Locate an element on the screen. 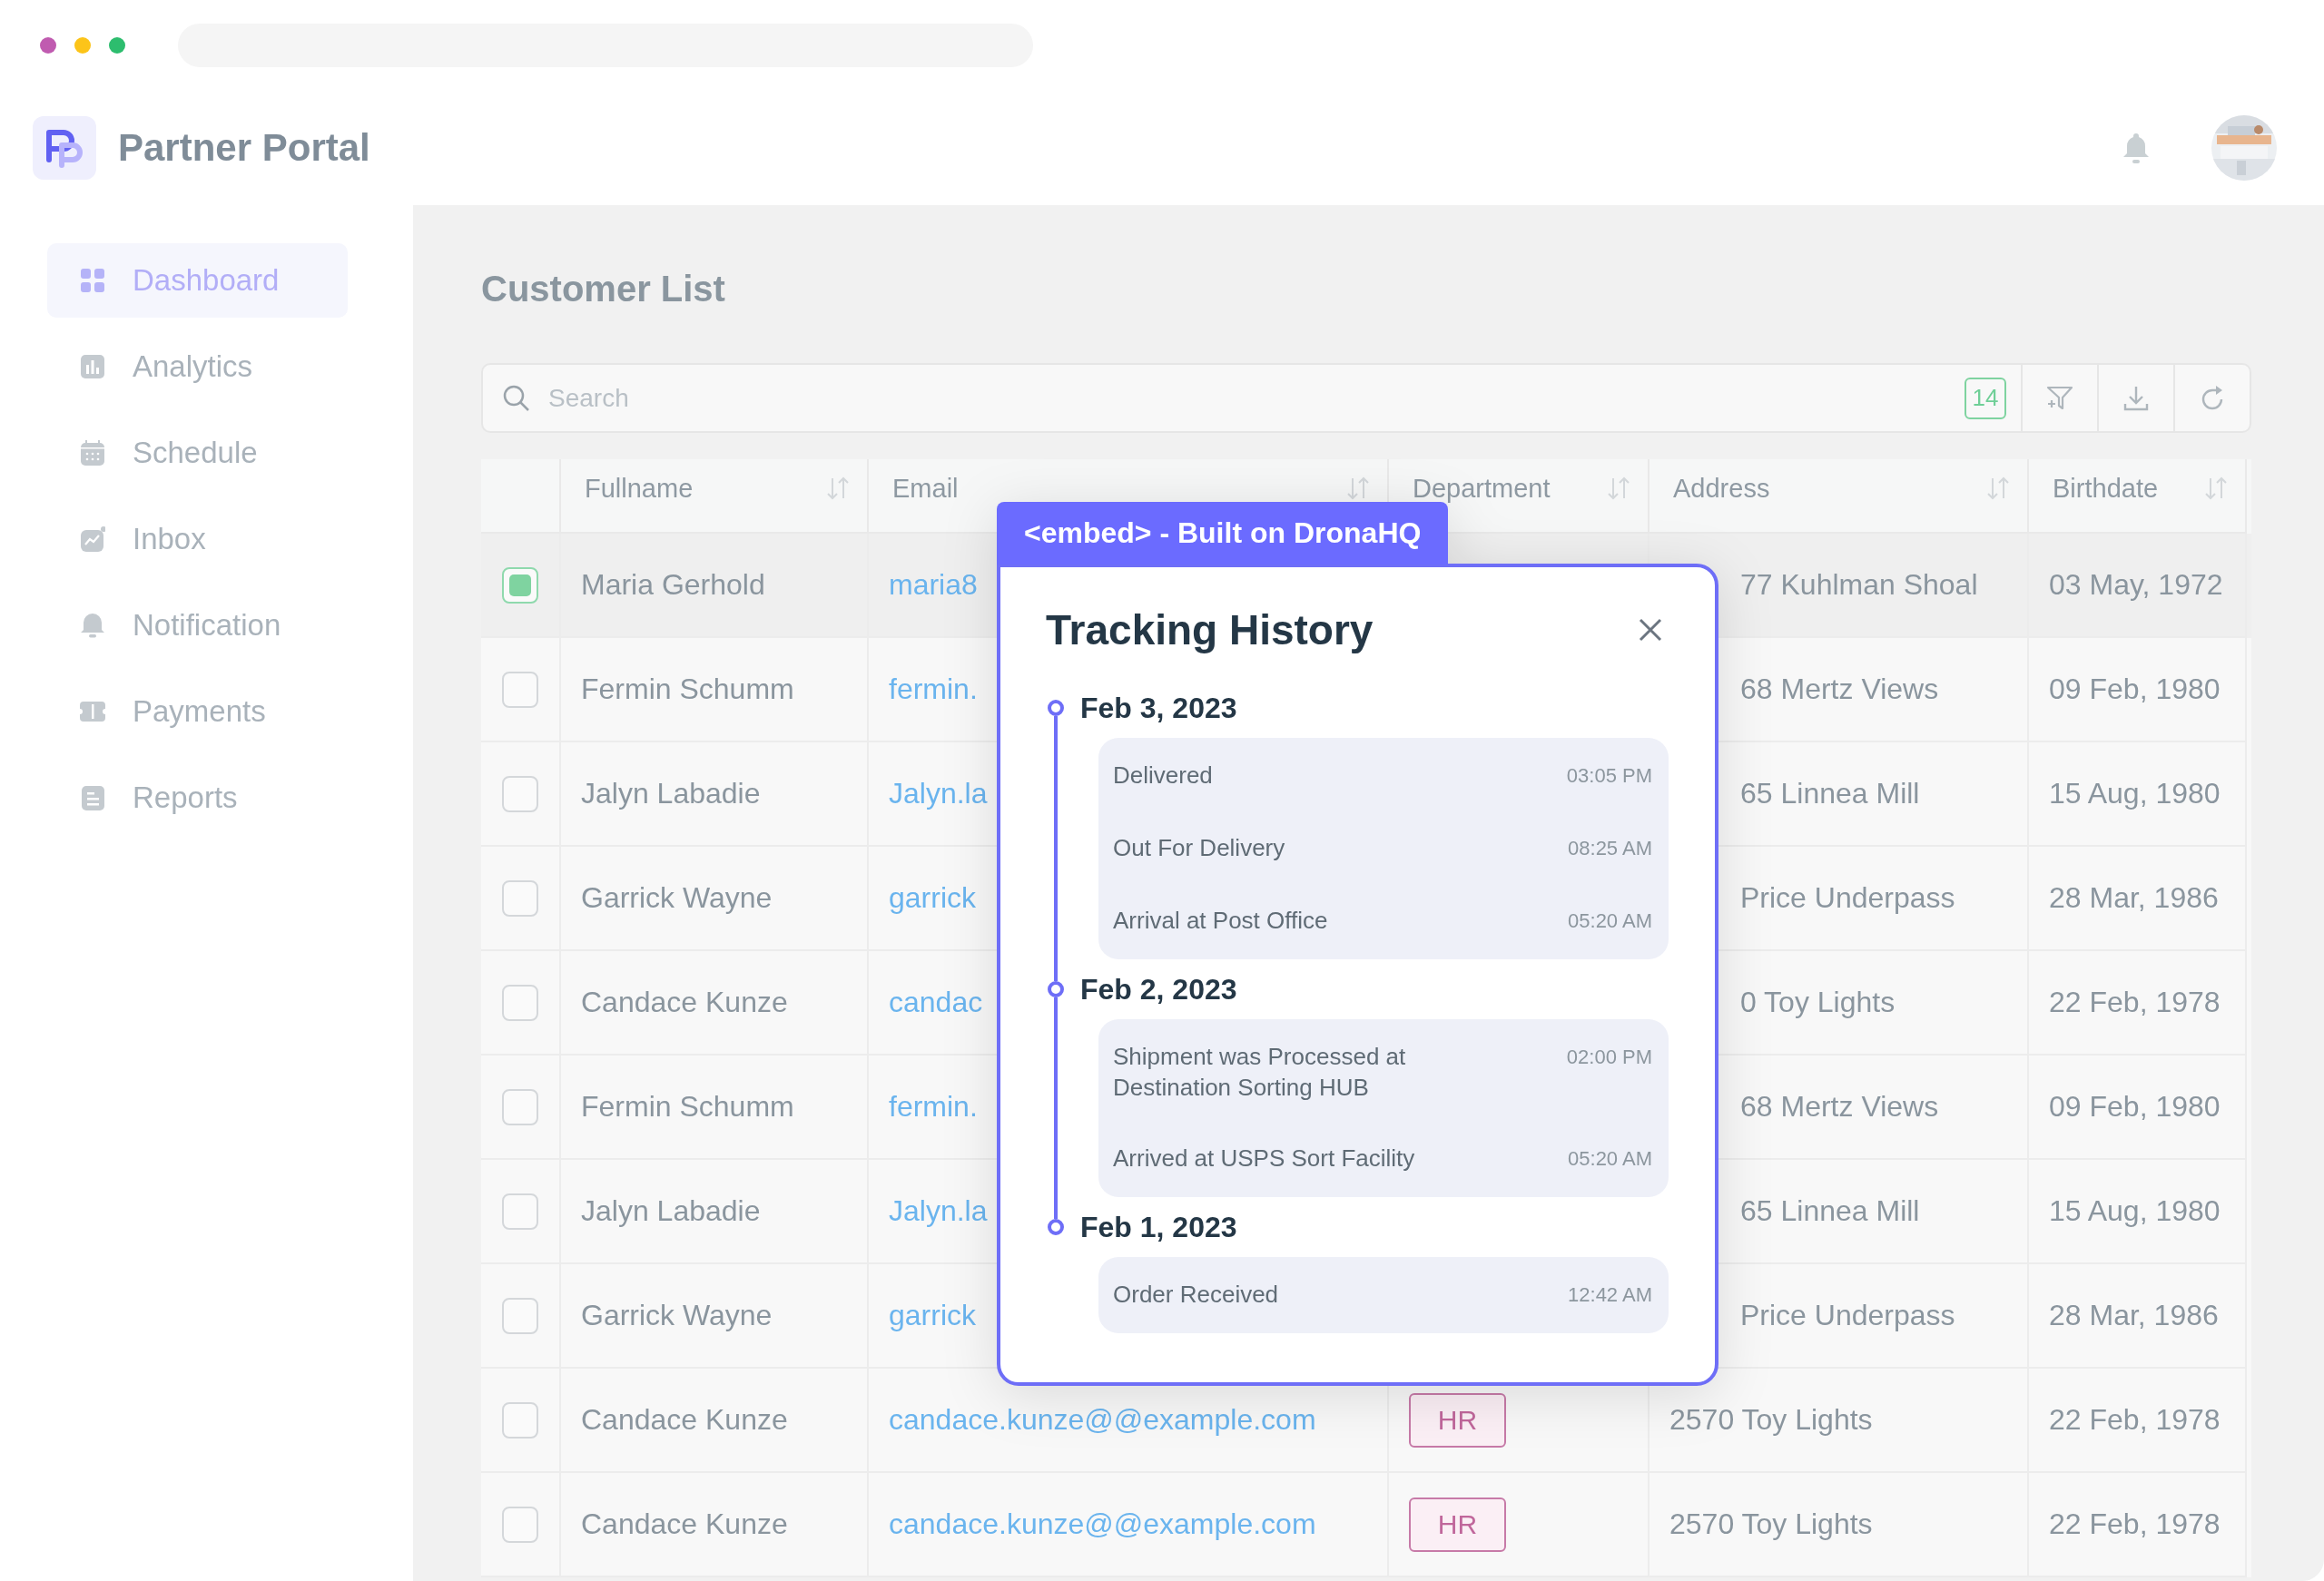 The image size is (2324, 1581). chart-icon is located at coordinates (92, 539).